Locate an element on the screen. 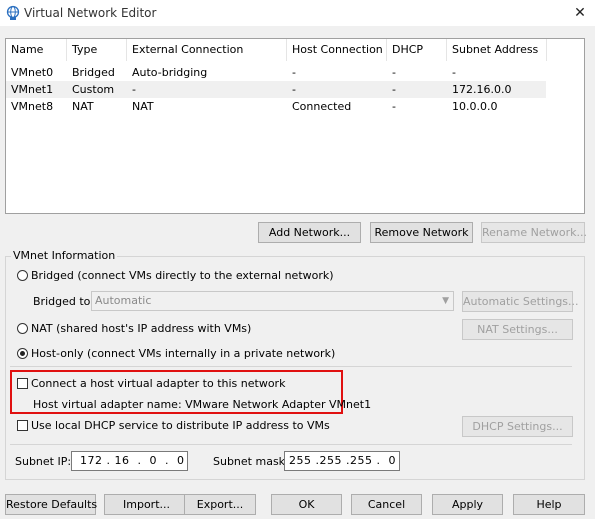 This screenshot has height=519, width=595. bridged-to-dropdown: Automatic ▼ is located at coordinates (272, 301).